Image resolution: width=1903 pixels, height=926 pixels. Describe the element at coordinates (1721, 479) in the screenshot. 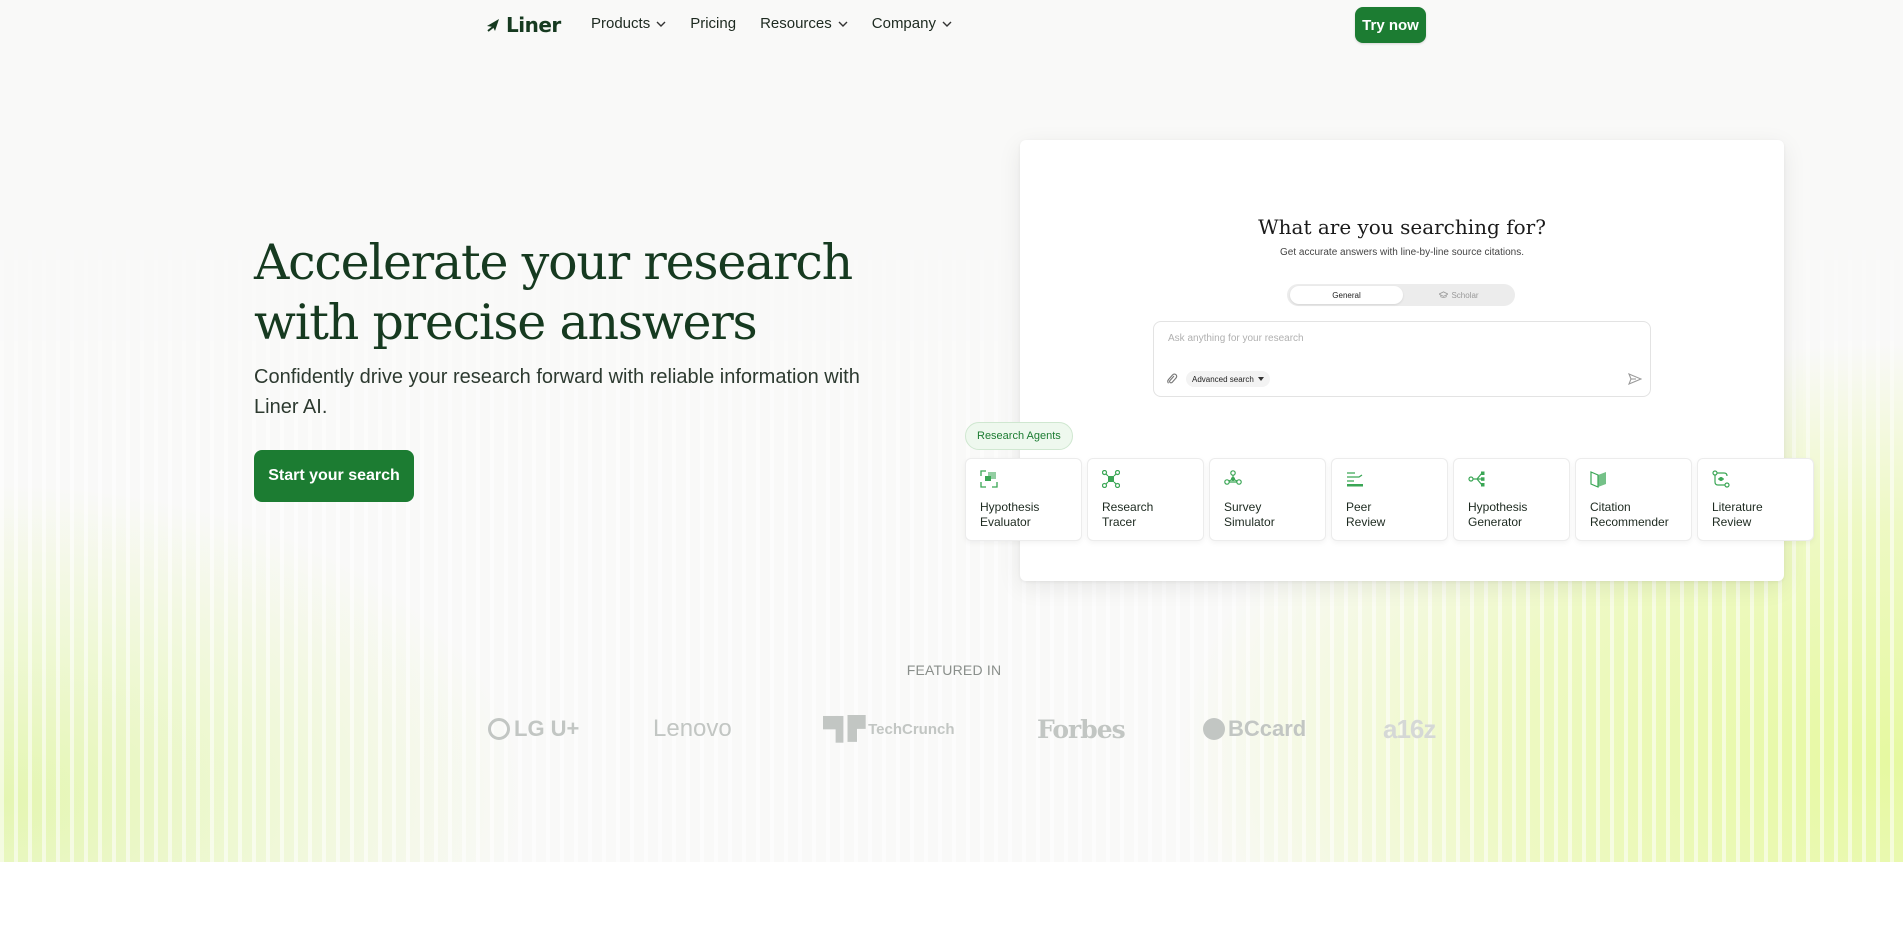

I see `flow-icon` at that location.